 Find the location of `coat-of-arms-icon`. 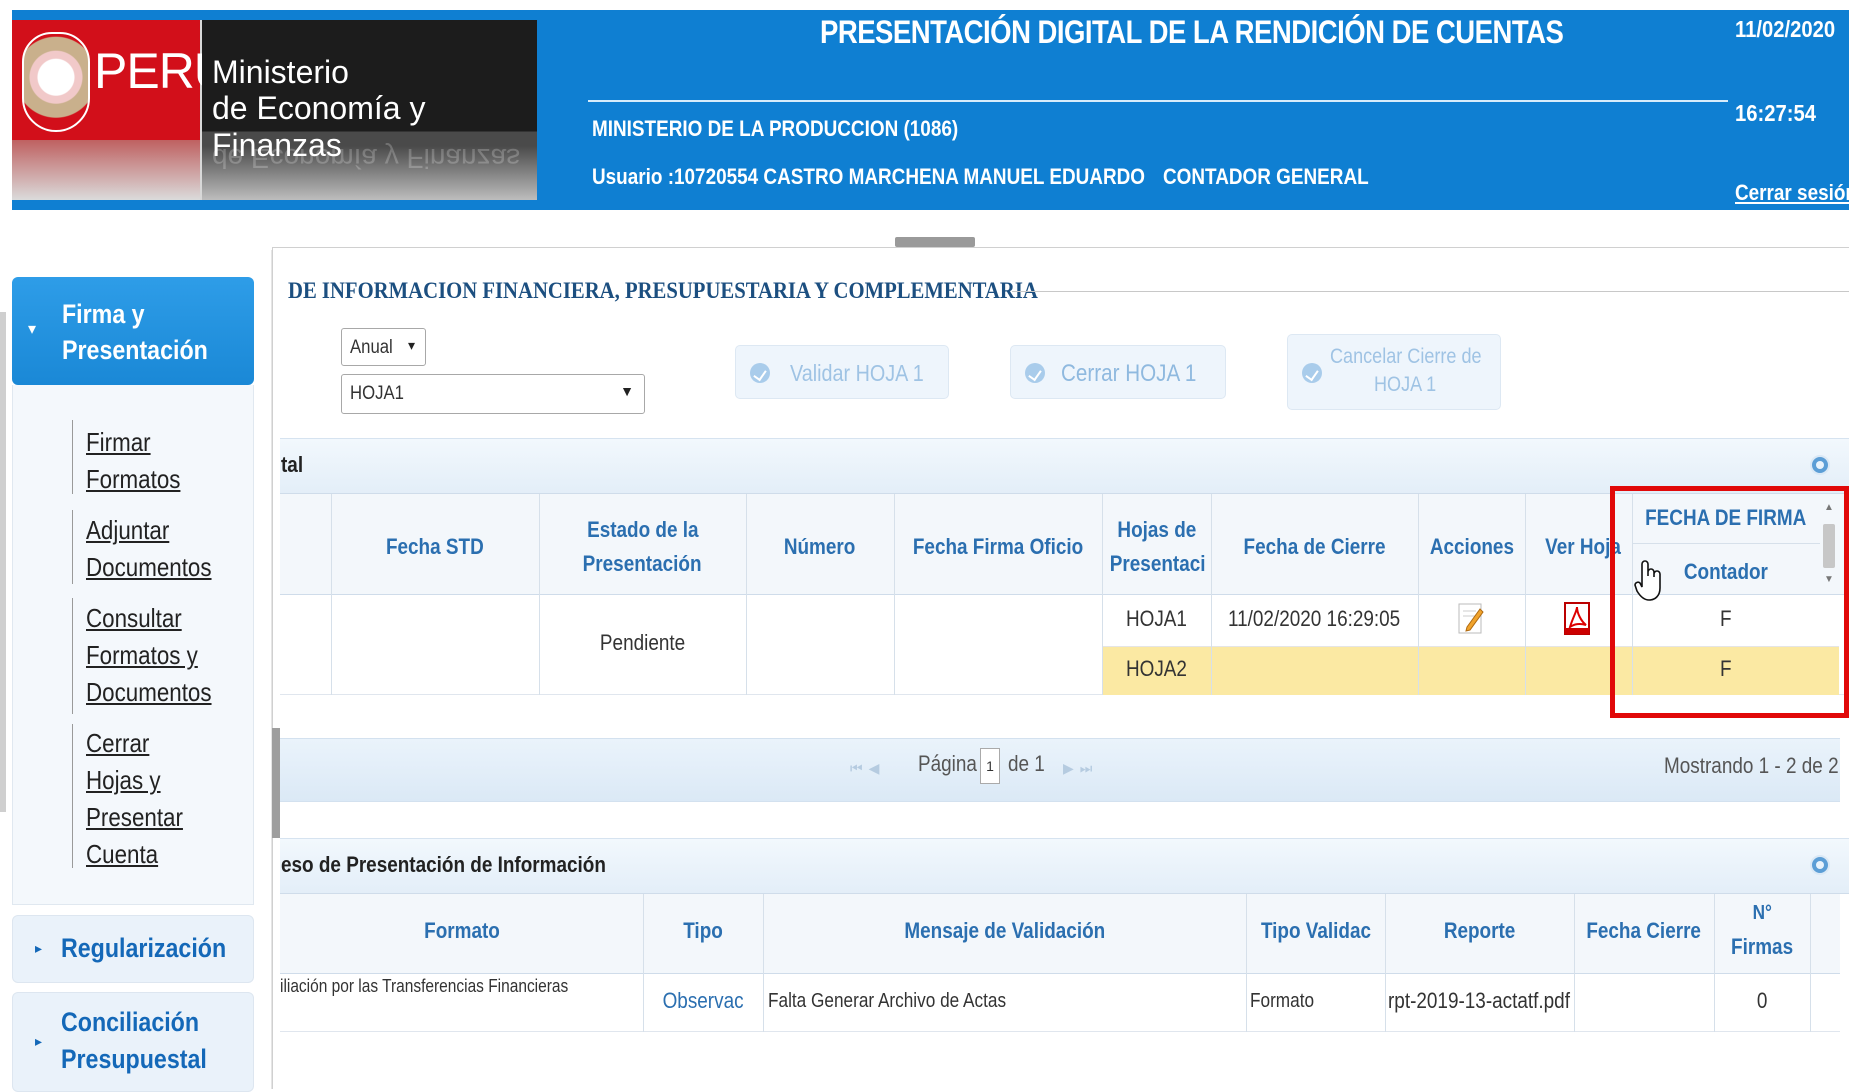

coat-of-arms-icon is located at coordinates (56, 82).